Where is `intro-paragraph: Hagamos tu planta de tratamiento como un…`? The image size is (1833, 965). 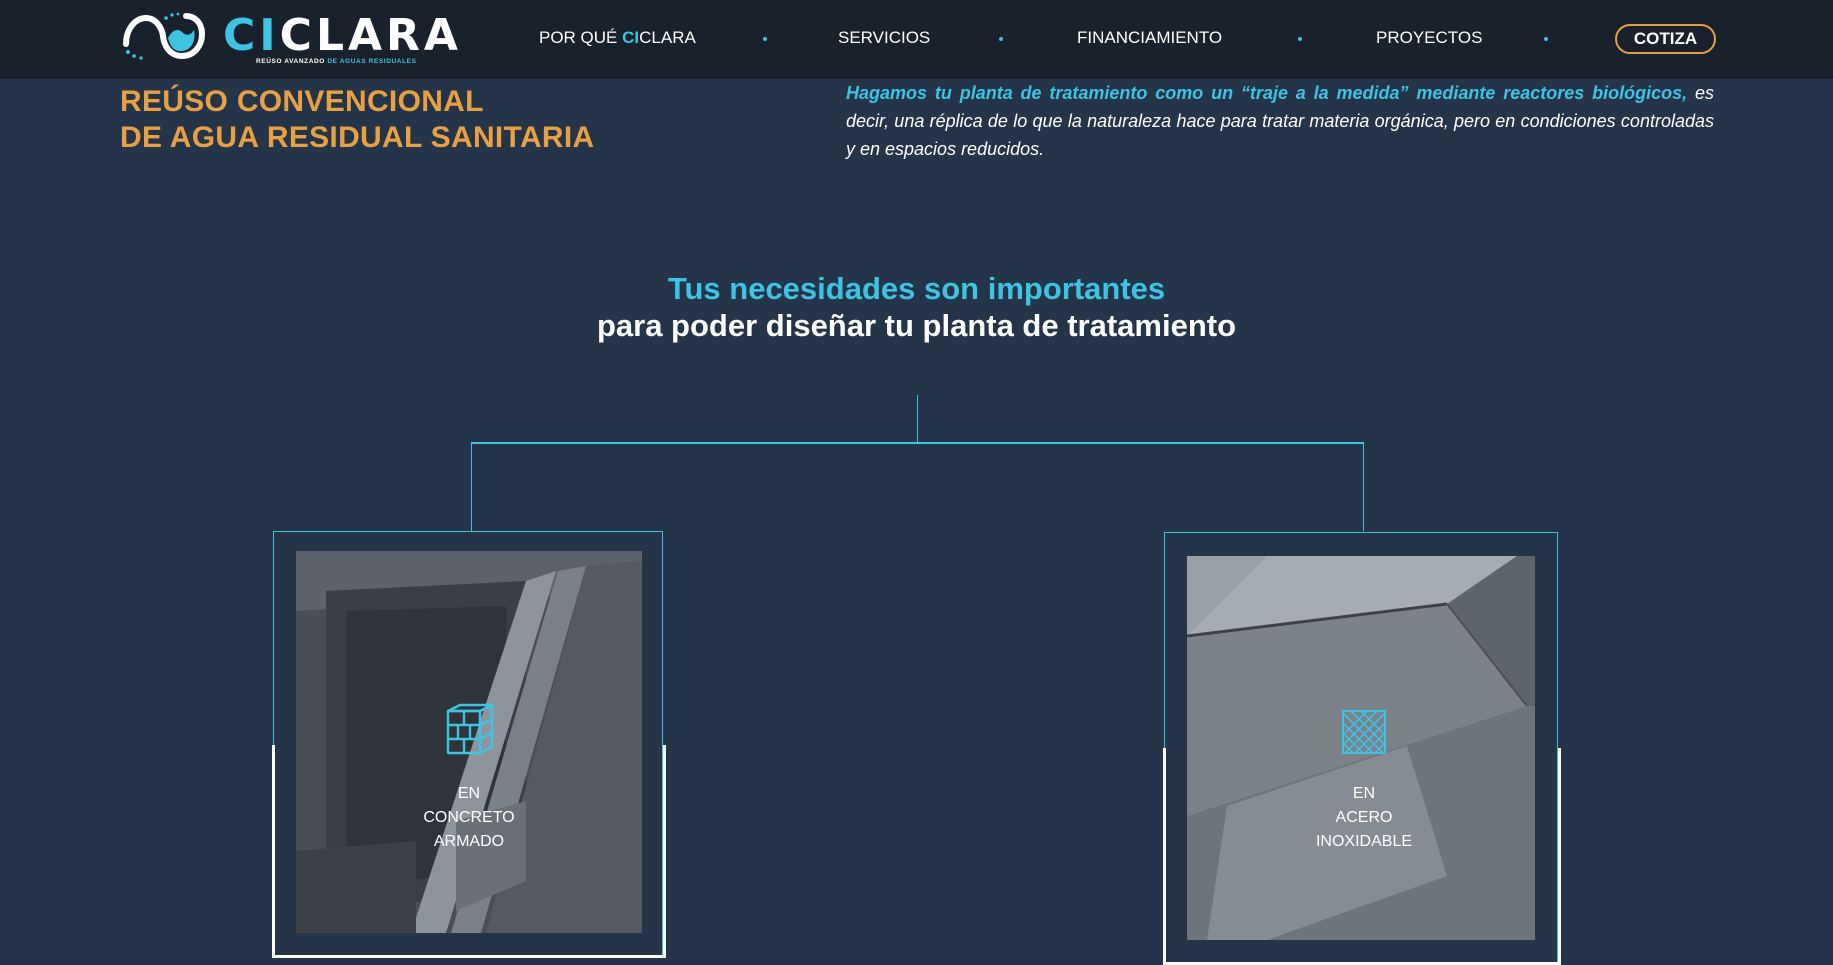 intro-paragraph: Hagamos tu planta de tratamiento como un… is located at coordinates (1280, 121).